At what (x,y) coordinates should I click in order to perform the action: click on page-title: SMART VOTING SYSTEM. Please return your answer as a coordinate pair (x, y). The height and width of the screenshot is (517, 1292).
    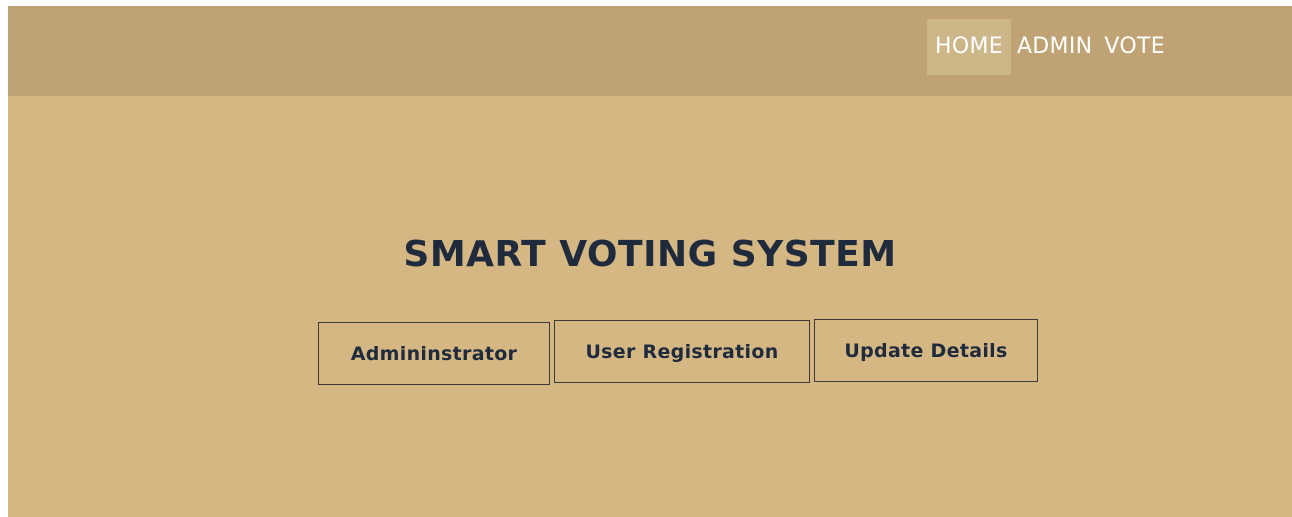
    Looking at the image, I should click on (650, 254).